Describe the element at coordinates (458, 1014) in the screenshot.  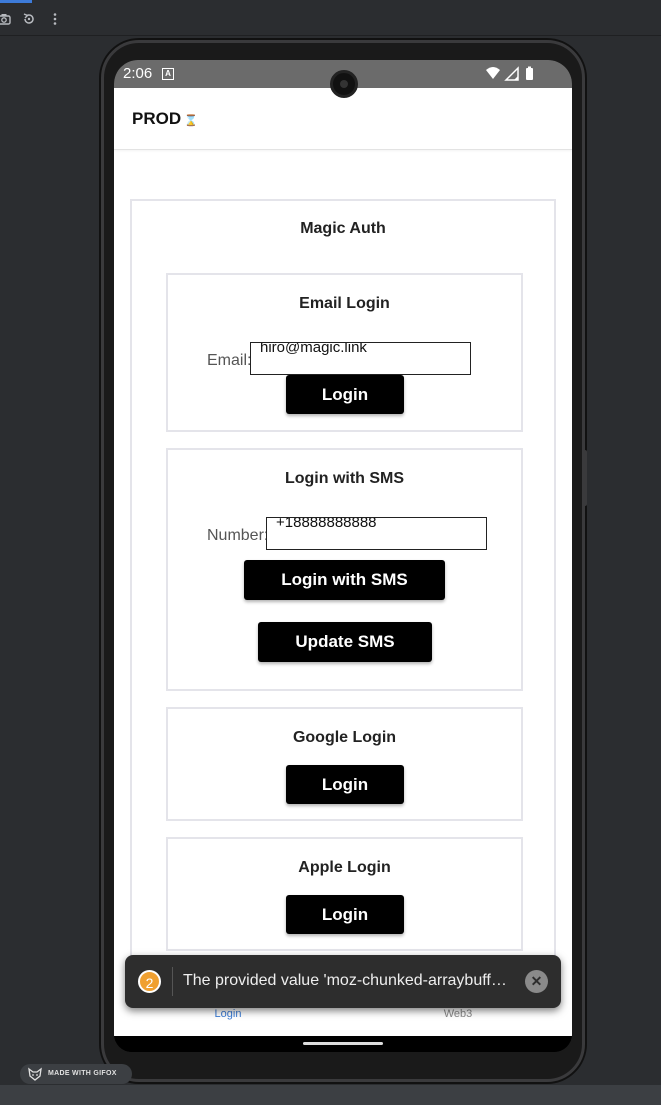
I see `tab-web3-label: Web3` at that location.